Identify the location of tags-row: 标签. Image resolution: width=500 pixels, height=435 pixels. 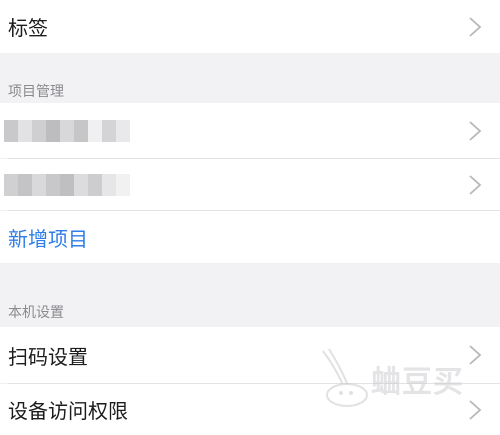
(250, 26).